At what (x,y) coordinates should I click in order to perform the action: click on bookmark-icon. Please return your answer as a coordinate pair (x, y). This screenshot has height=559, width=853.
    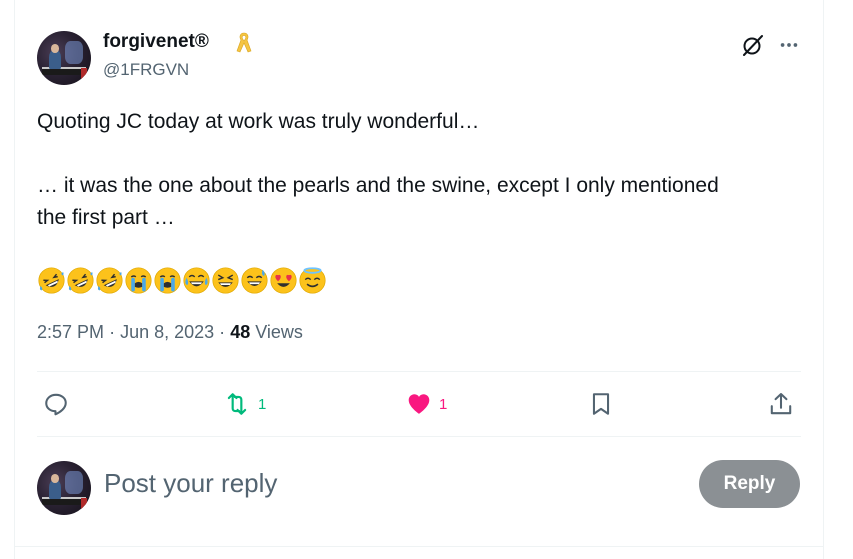
    Looking at the image, I should click on (601, 404).